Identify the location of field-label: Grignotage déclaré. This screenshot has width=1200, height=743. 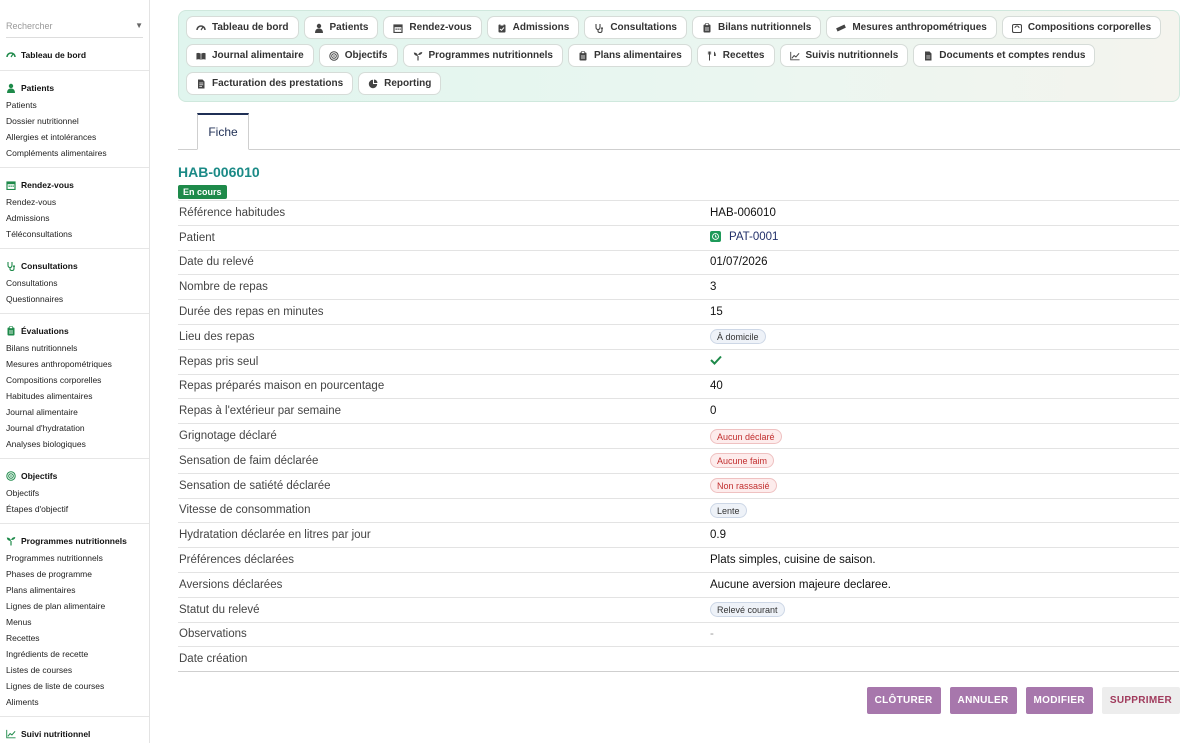
(444, 436).